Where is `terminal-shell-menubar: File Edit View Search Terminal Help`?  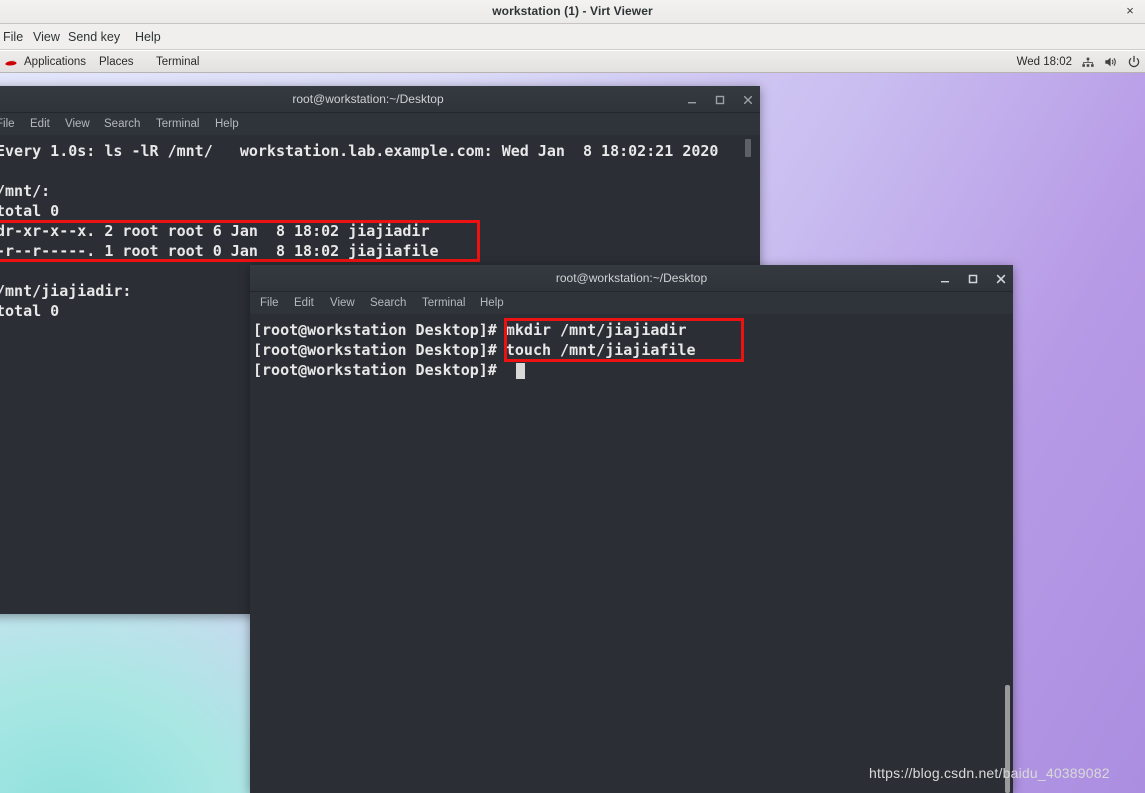 terminal-shell-menubar: File Edit View Search Terminal Help is located at coordinates (631, 303).